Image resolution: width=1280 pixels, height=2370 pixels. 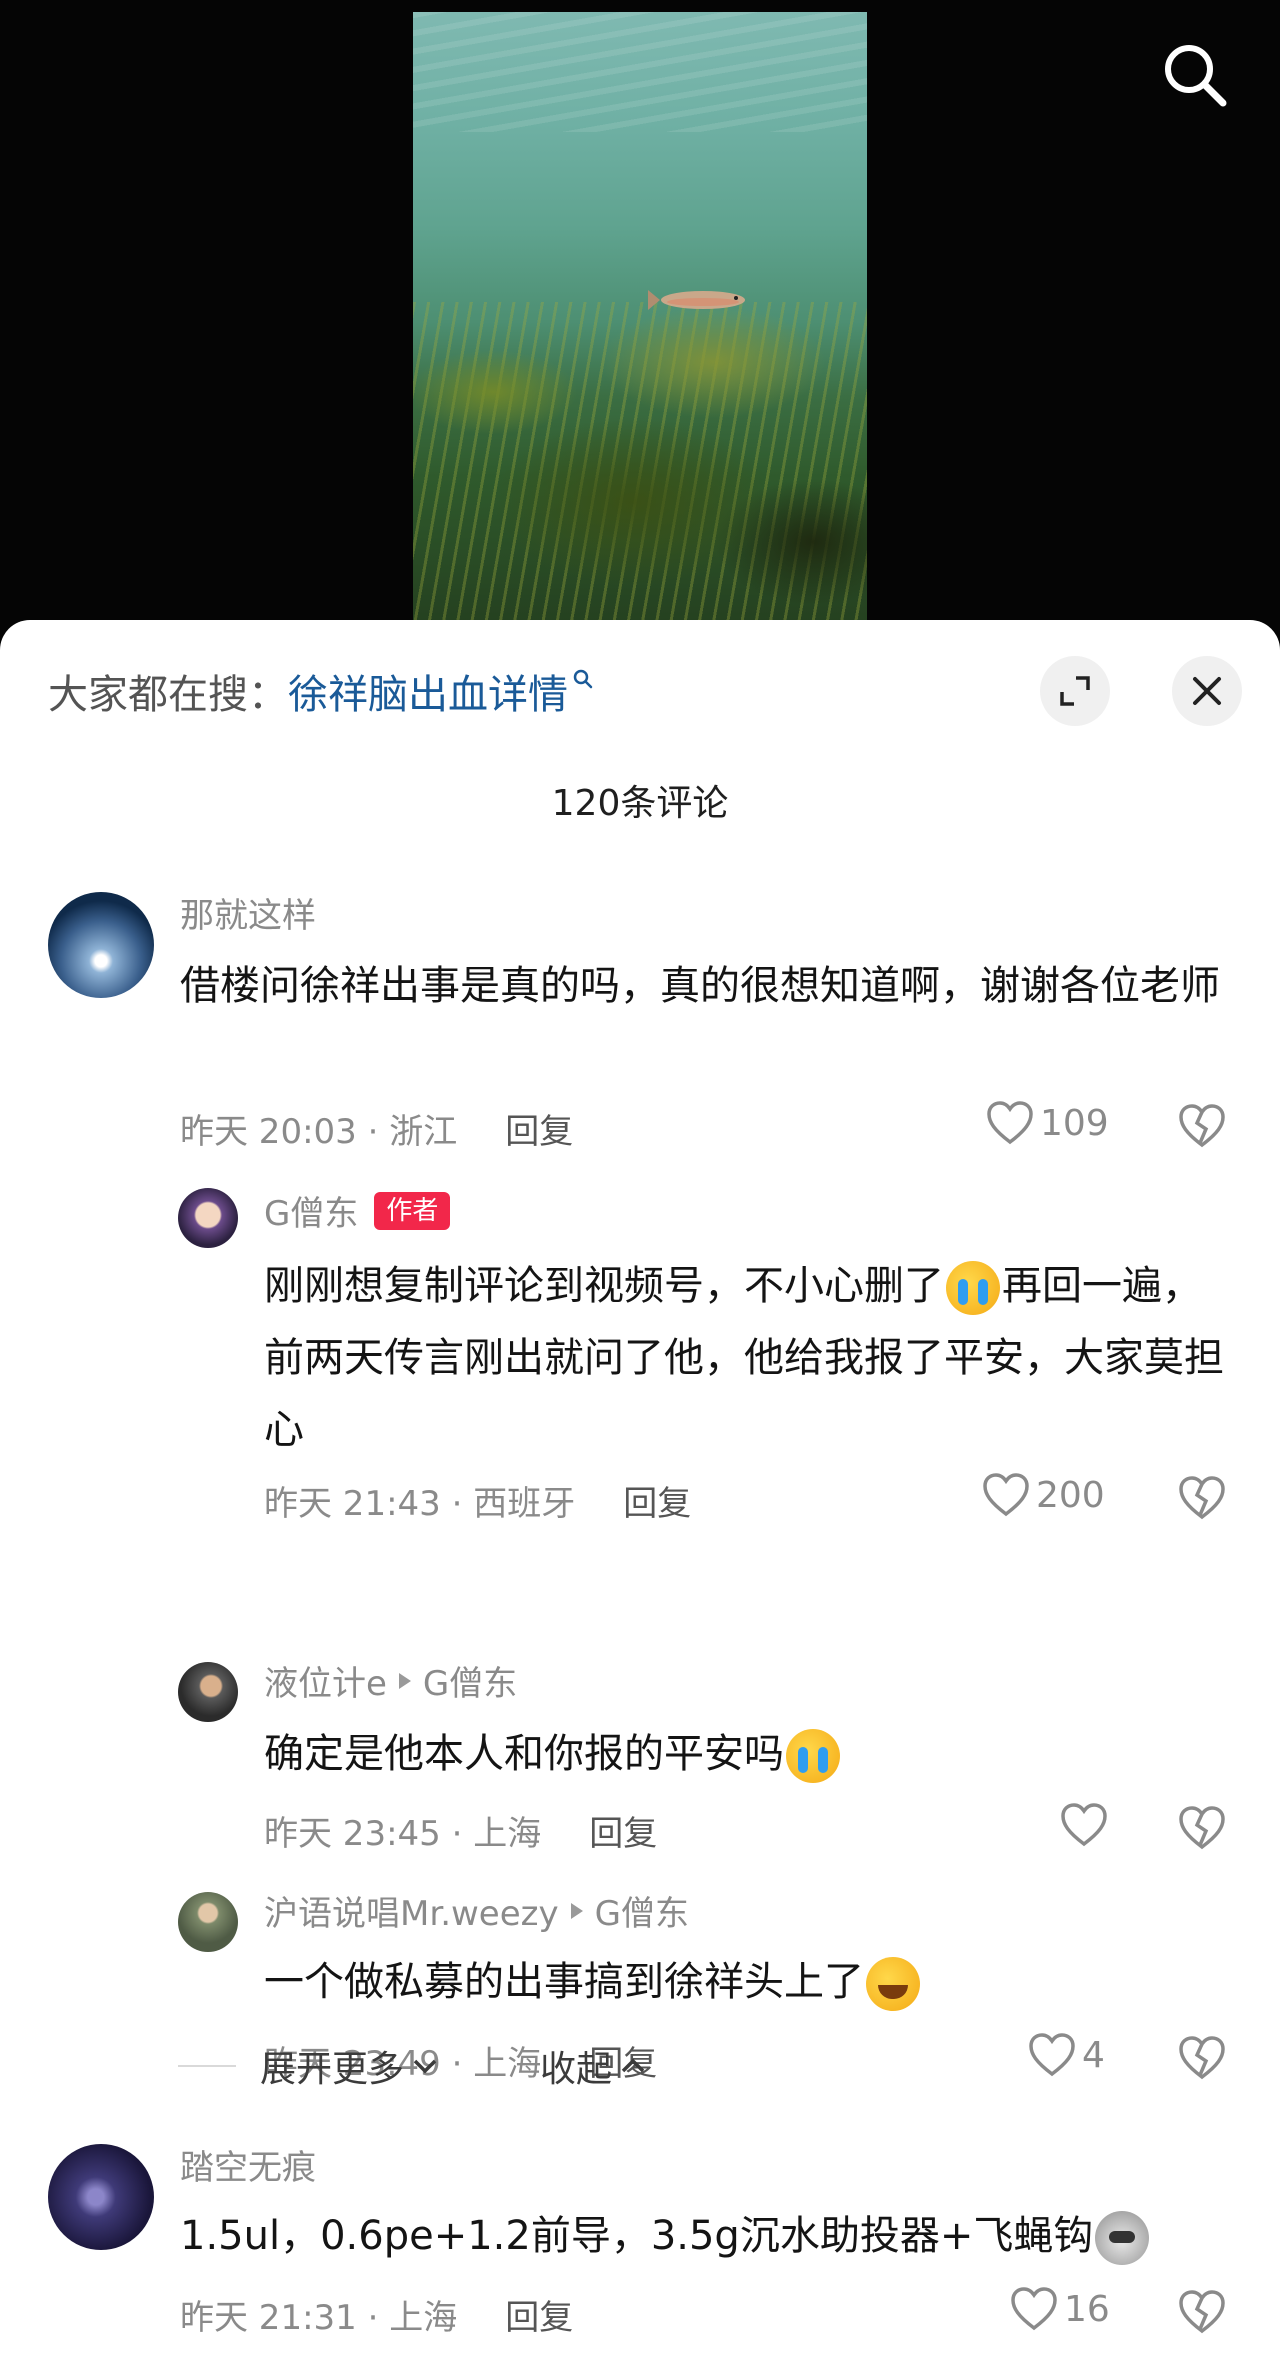 What do you see at coordinates (640, 467) in the screenshot?
I see `water-weeds` at bounding box center [640, 467].